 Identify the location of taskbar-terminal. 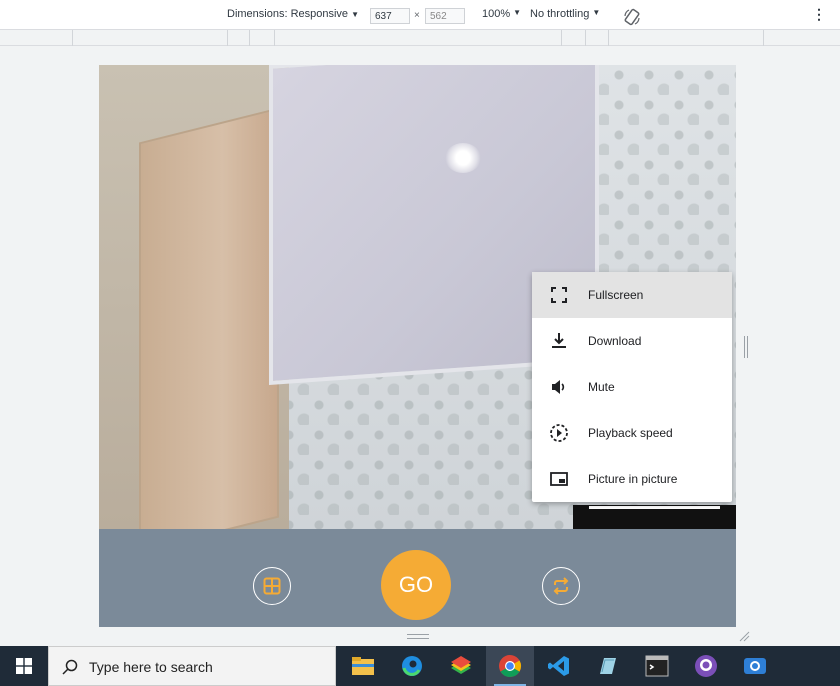
(657, 666).